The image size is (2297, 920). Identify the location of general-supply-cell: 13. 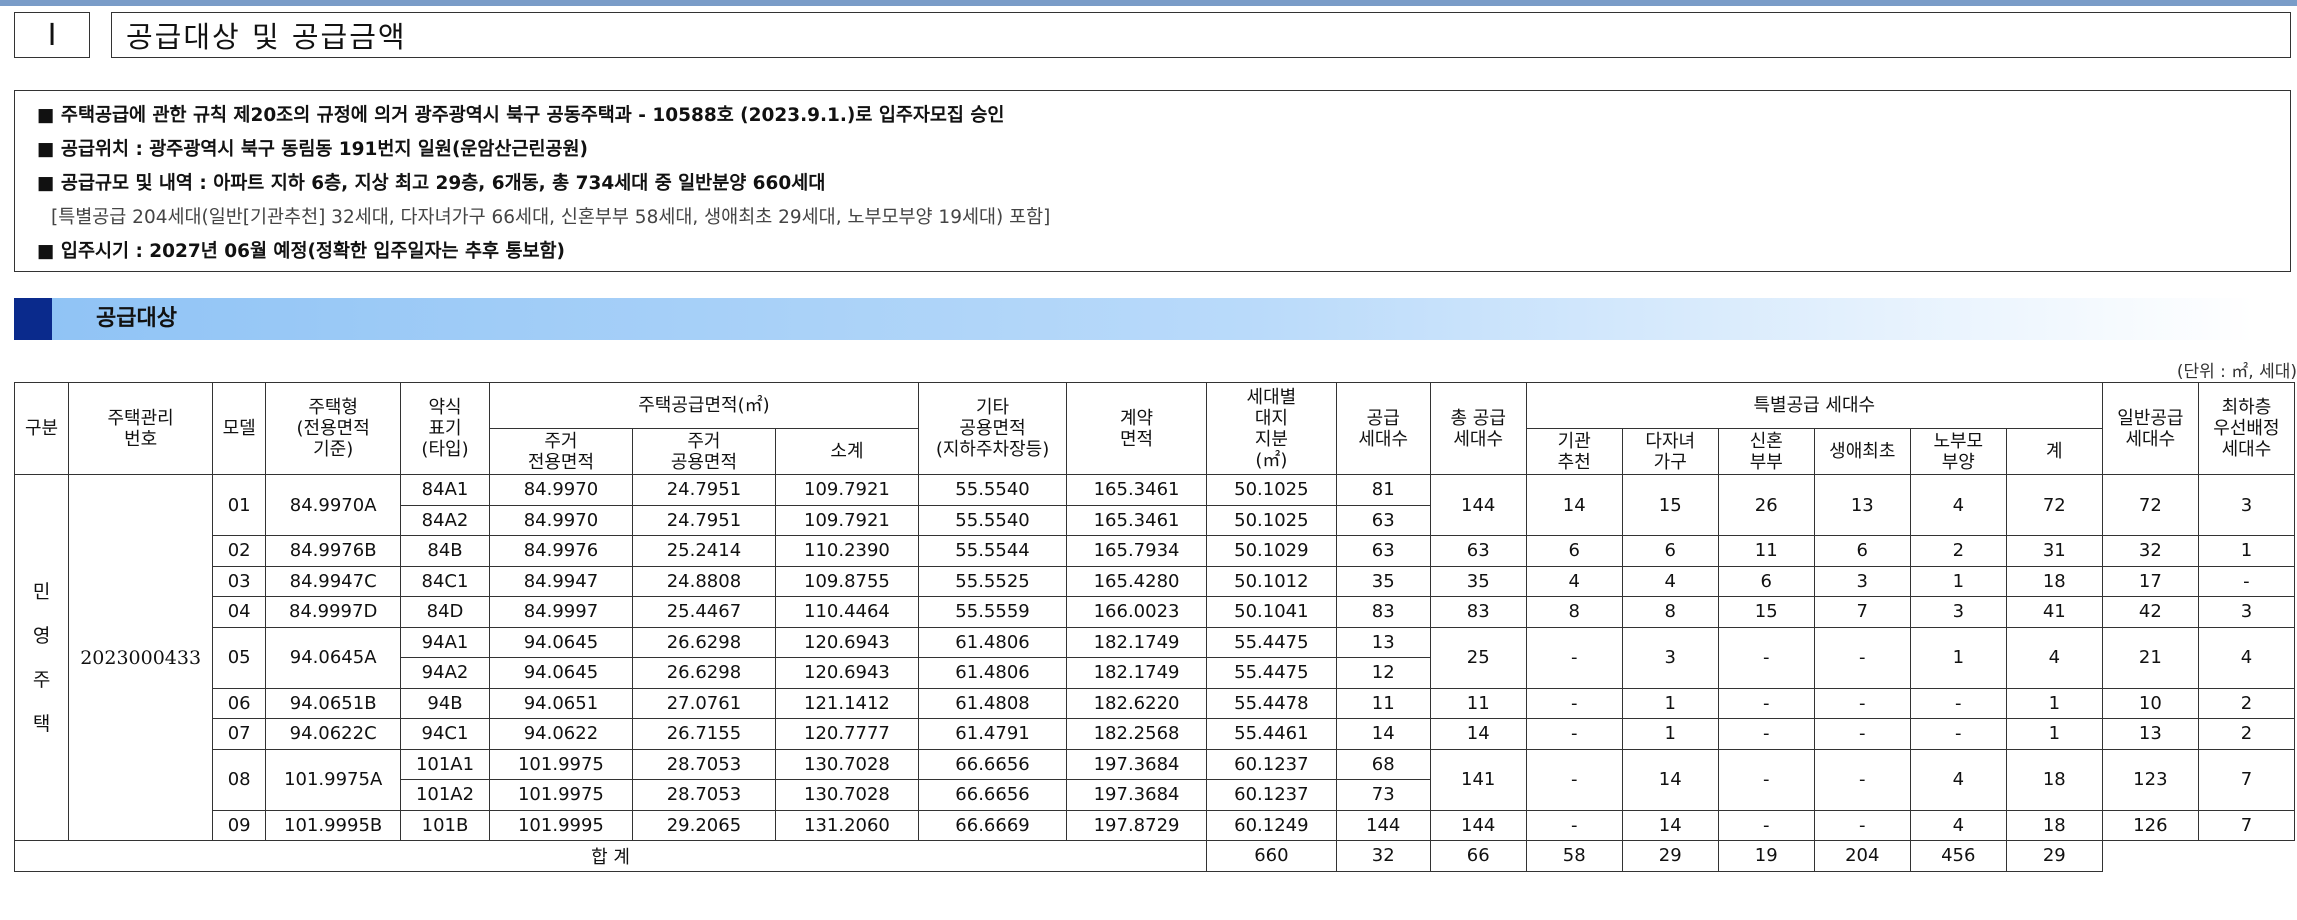
(2150, 734).